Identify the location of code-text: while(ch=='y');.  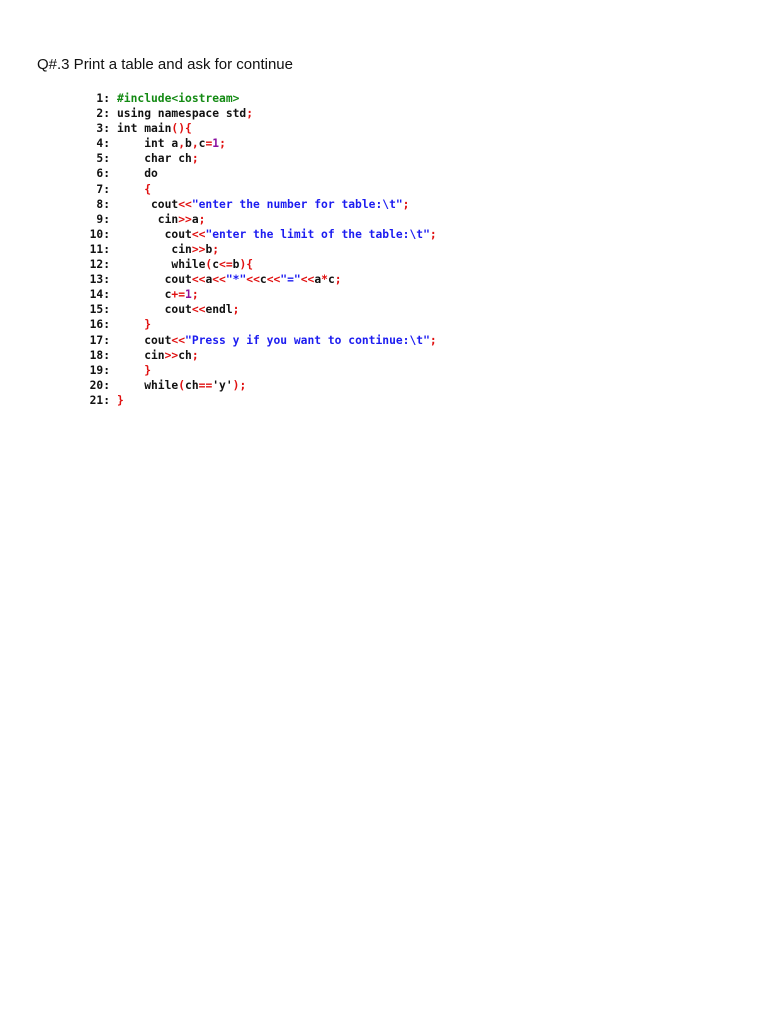
(178, 385).